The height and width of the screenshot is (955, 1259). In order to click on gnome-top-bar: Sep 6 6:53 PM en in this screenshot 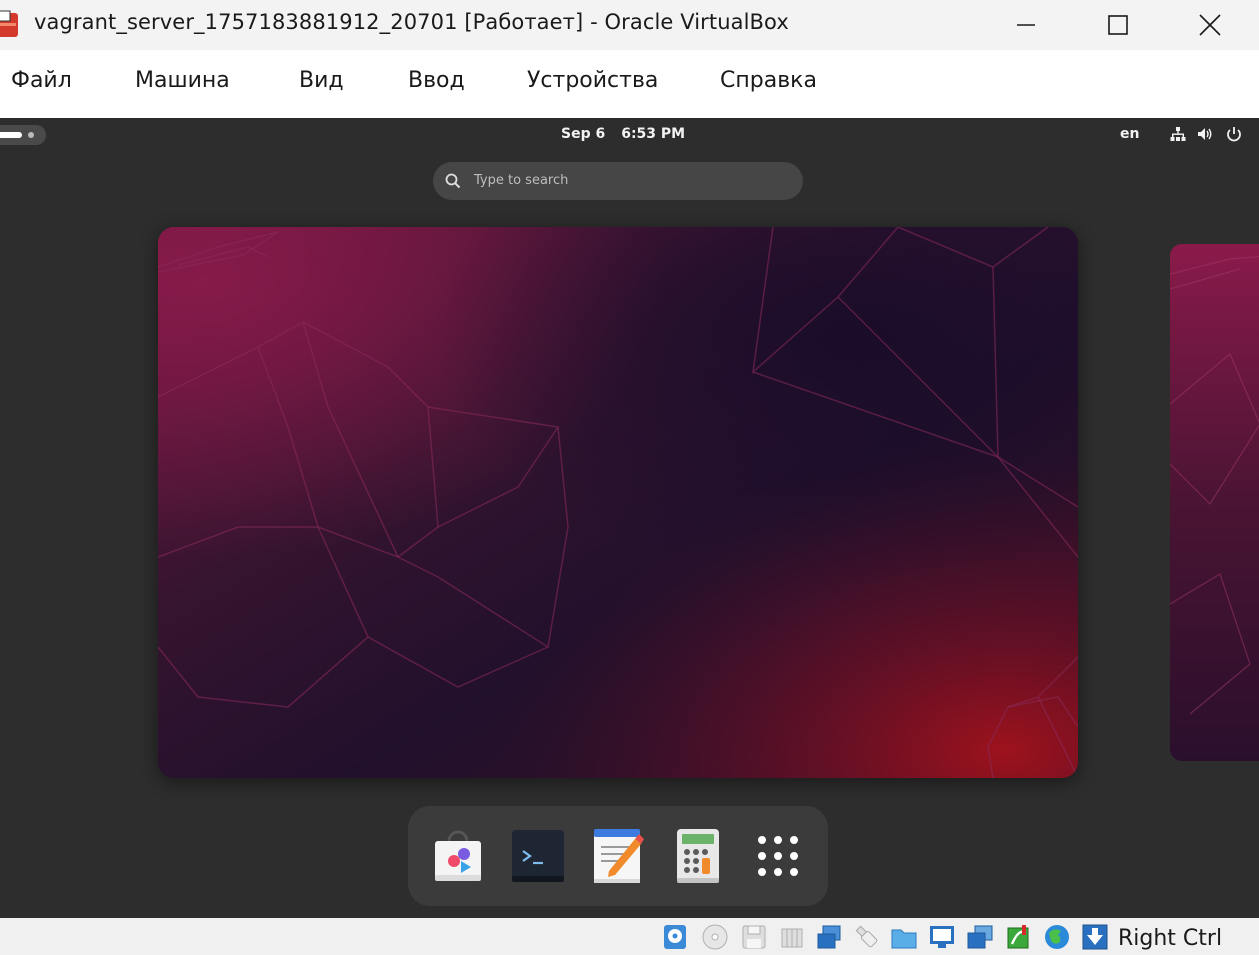, I will do `click(629, 134)`.